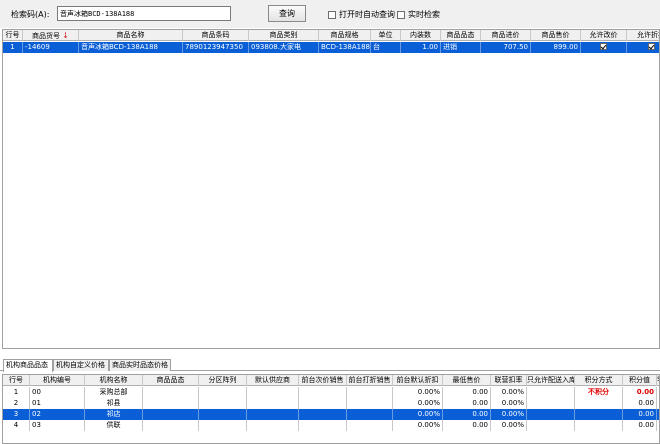 Image resolution: width=660 pixels, height=444 pixels. I want to click on cell-org-code: 00, so click(57, 392).